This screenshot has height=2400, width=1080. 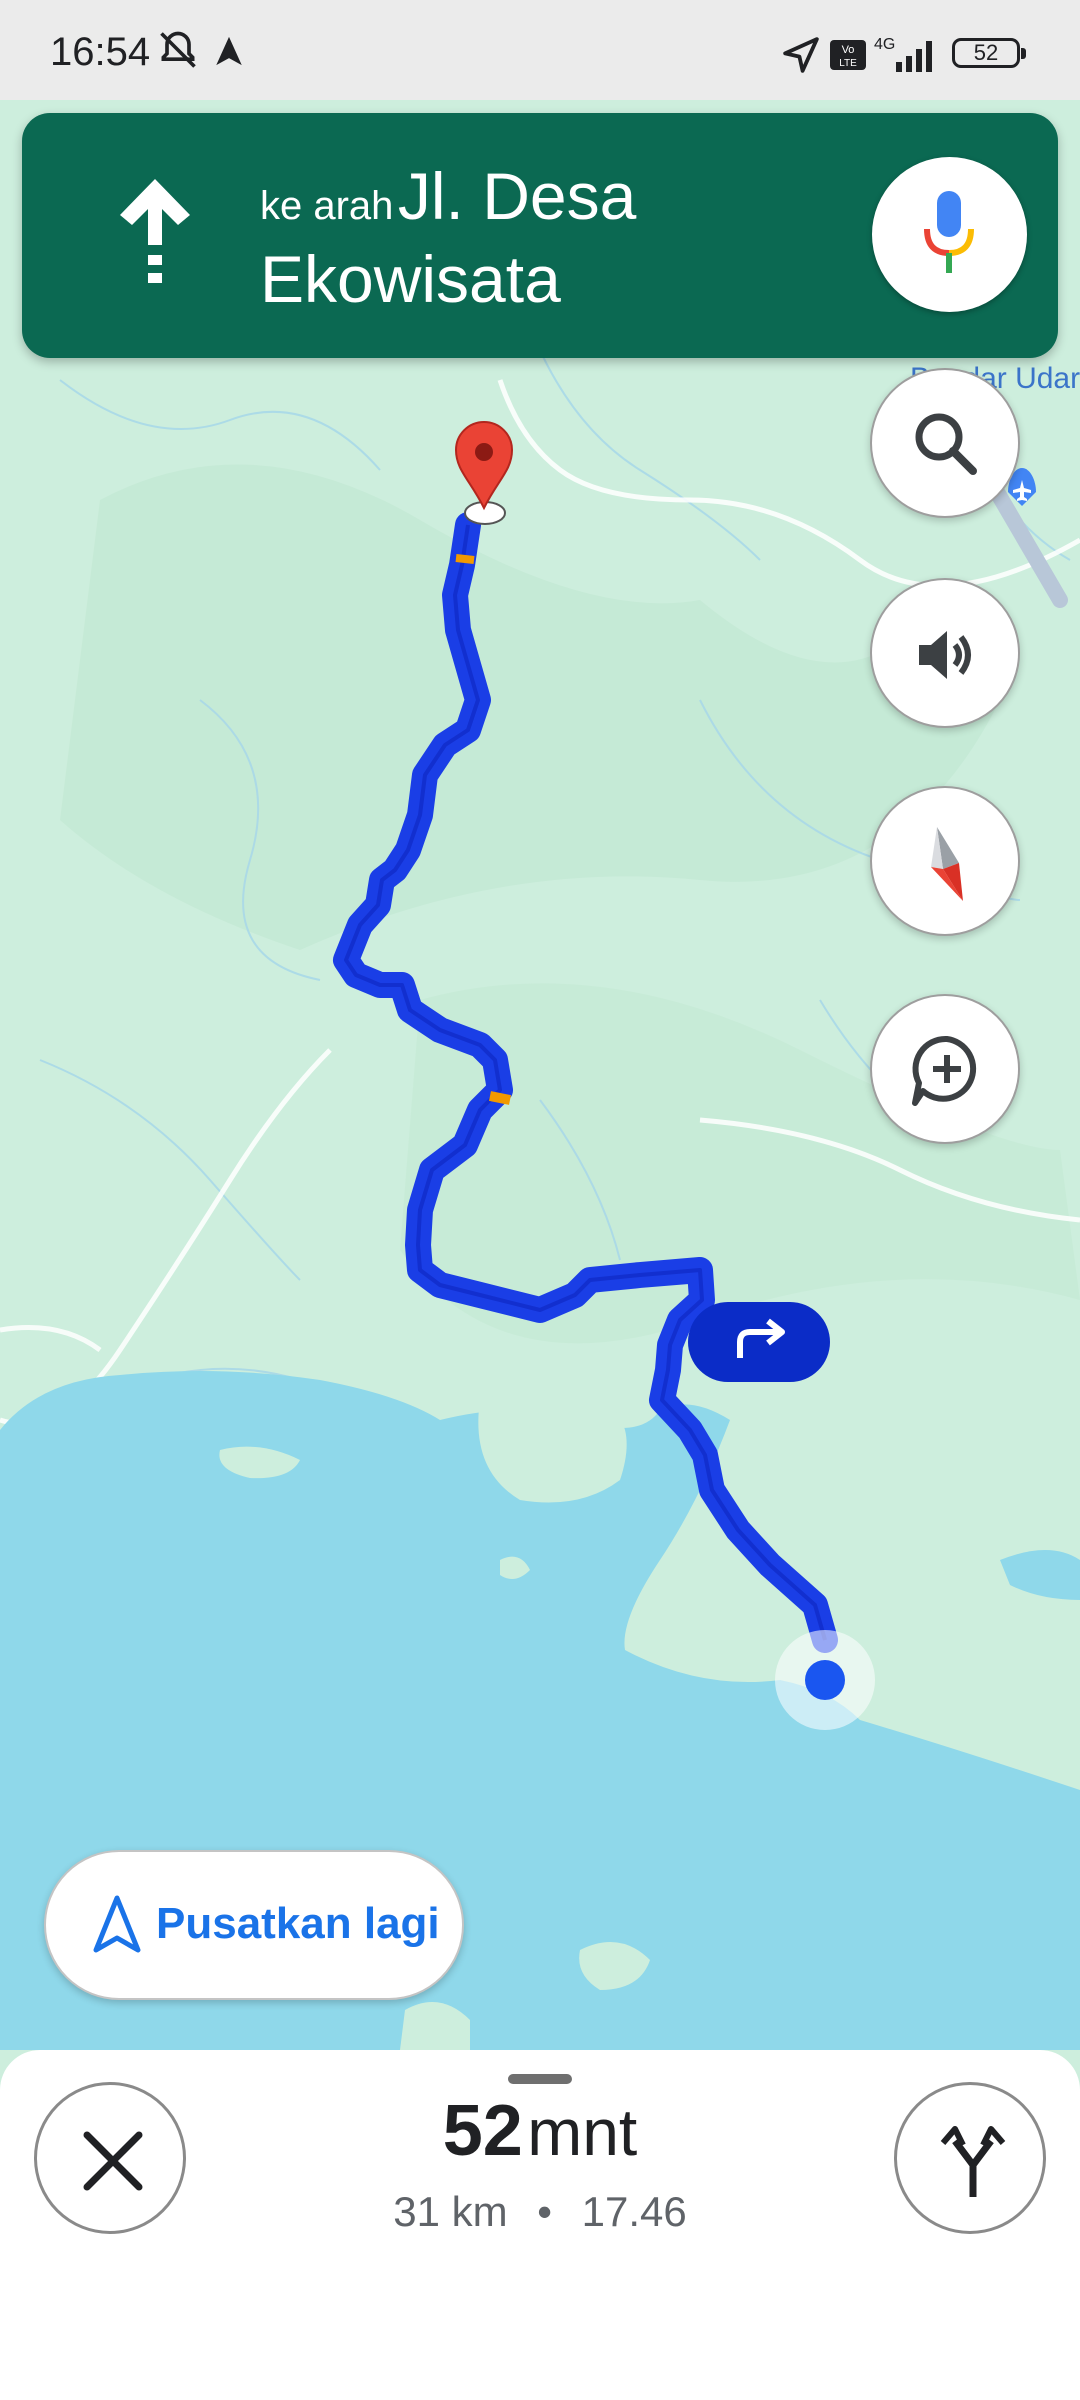 What do you see at coordinates (634, 2211) in the screenshot?
I see `arrival-time: 17.46` at bounding box center [634, 2211].